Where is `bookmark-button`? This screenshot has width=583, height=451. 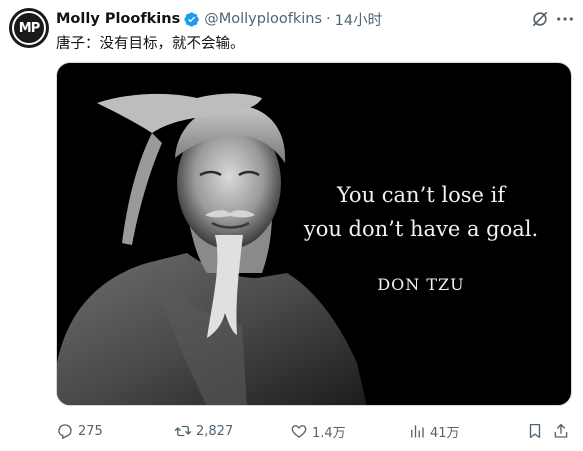 bookmark-button is located at coordinates (535, 431).